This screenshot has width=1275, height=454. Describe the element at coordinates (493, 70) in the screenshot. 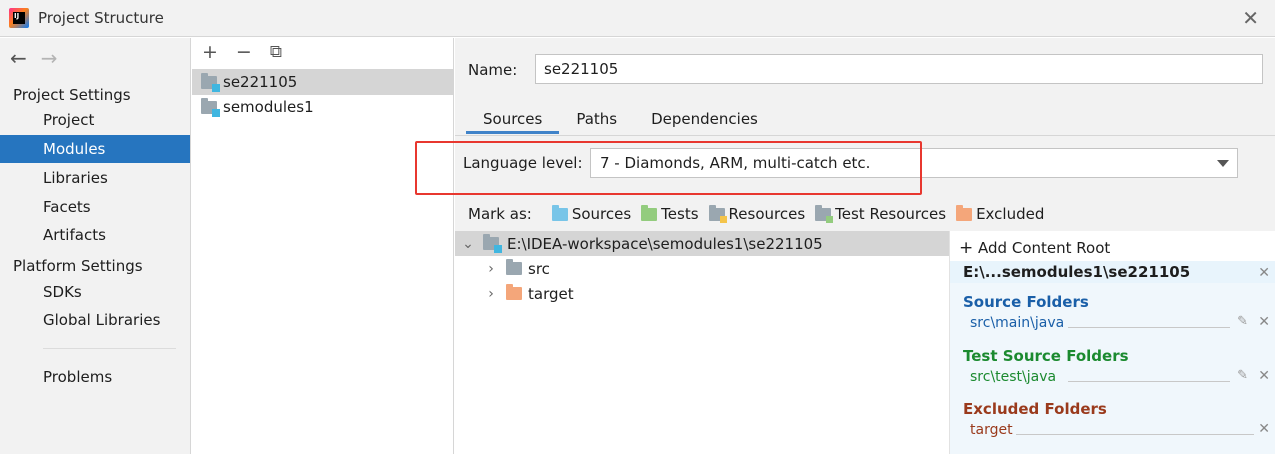

I see `name-label: Name:` at that location.